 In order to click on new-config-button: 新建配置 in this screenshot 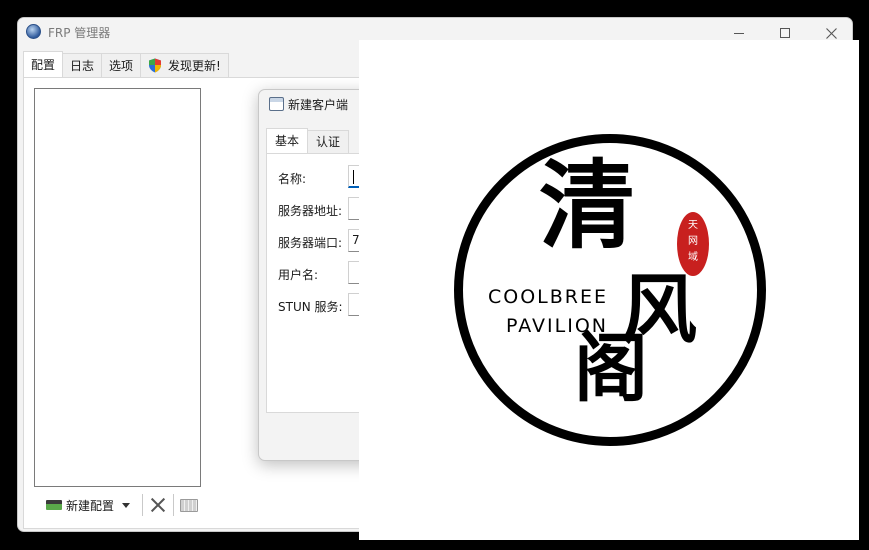, I will do `click(88, 505)`.